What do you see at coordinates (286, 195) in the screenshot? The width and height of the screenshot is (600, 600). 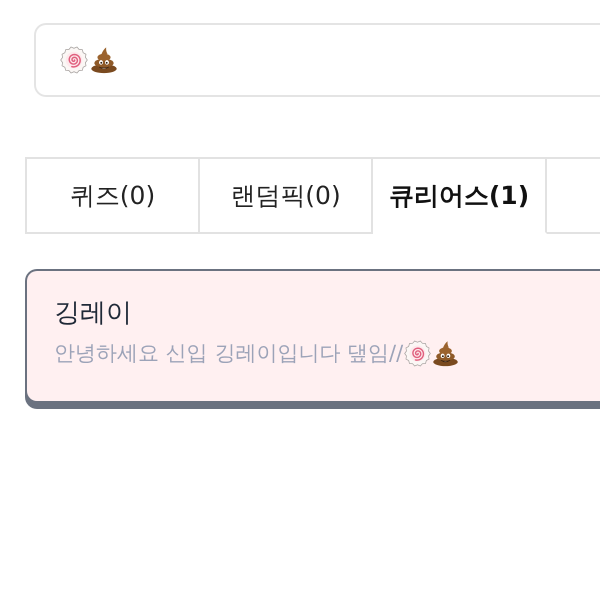 I see `tab: 랜덤픽(0)` at bounding box center [286, 195].